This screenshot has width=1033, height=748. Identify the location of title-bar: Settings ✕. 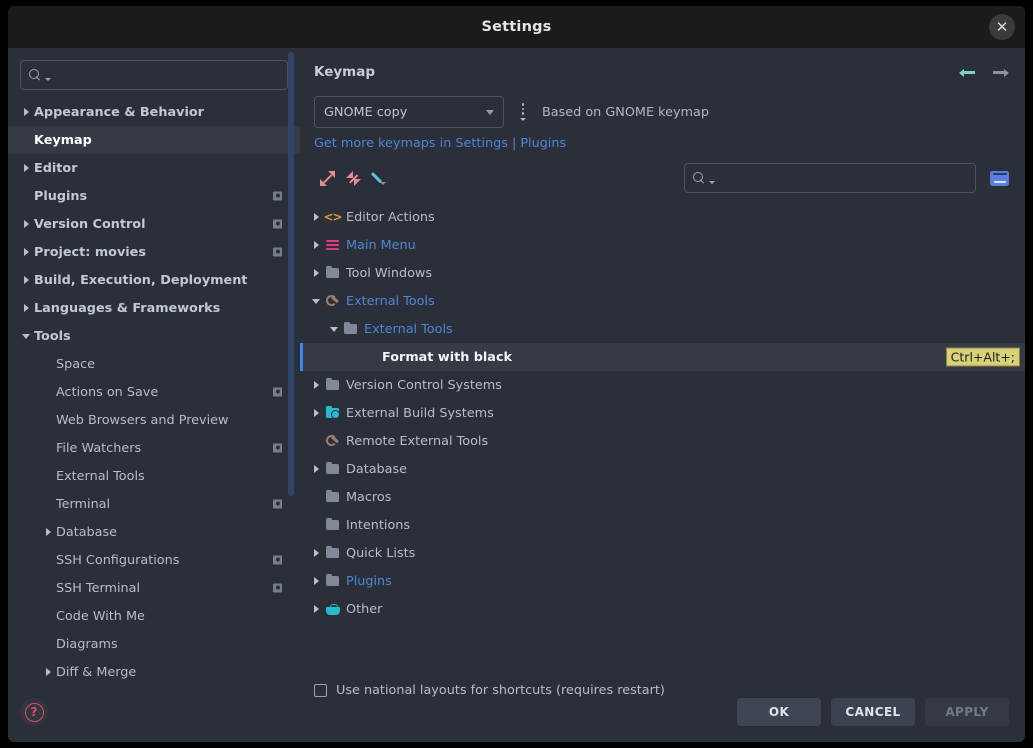
(516, 27).